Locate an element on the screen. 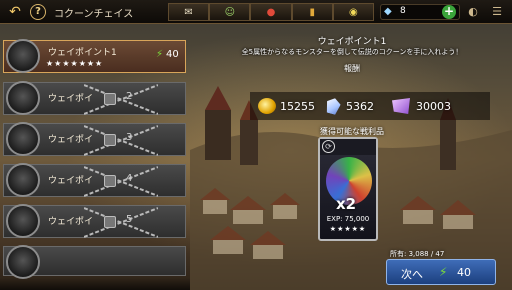  reward-crystals: 5362 is located at coordinates (350, 106).